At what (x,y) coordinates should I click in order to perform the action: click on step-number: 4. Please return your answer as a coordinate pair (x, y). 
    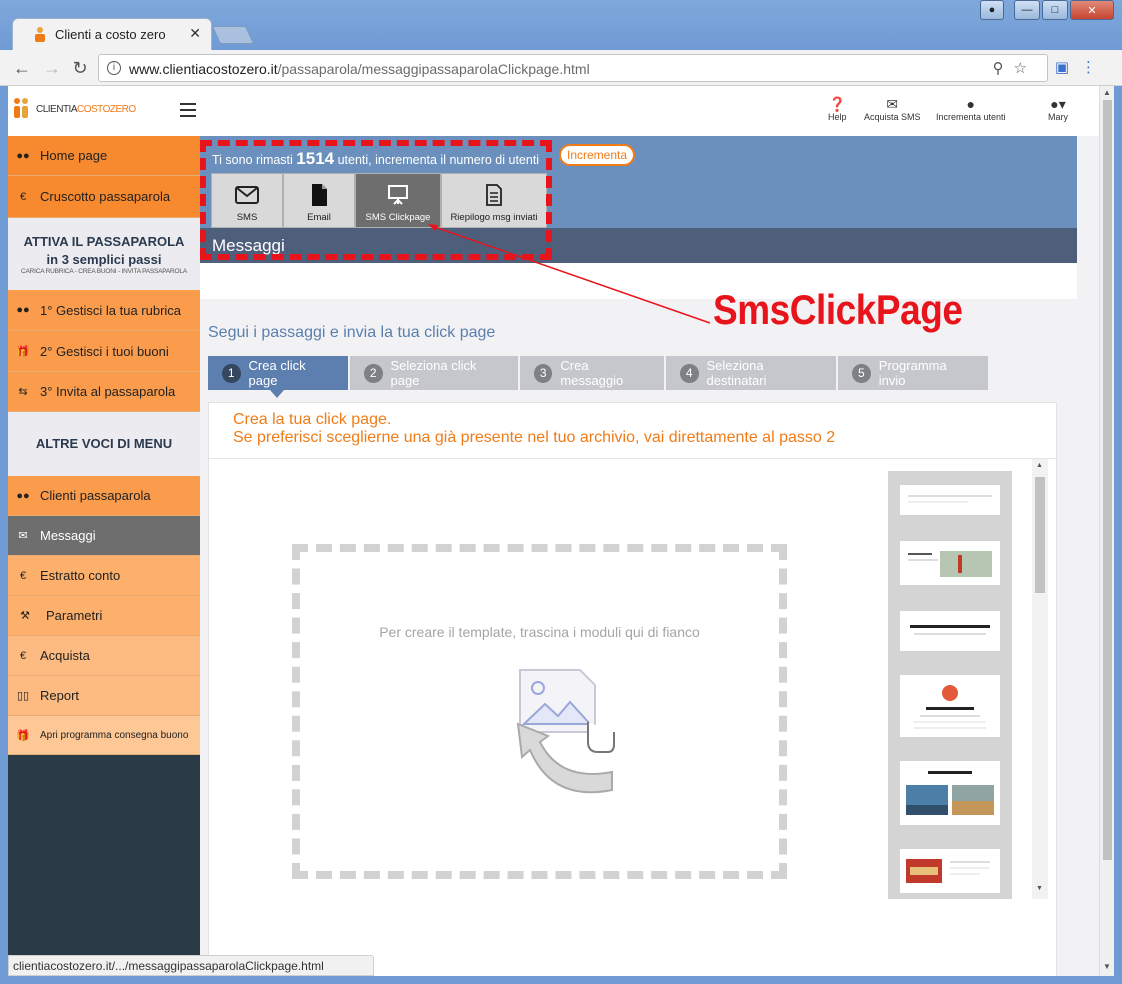
    Looking at the image, I should click on (689, 373).